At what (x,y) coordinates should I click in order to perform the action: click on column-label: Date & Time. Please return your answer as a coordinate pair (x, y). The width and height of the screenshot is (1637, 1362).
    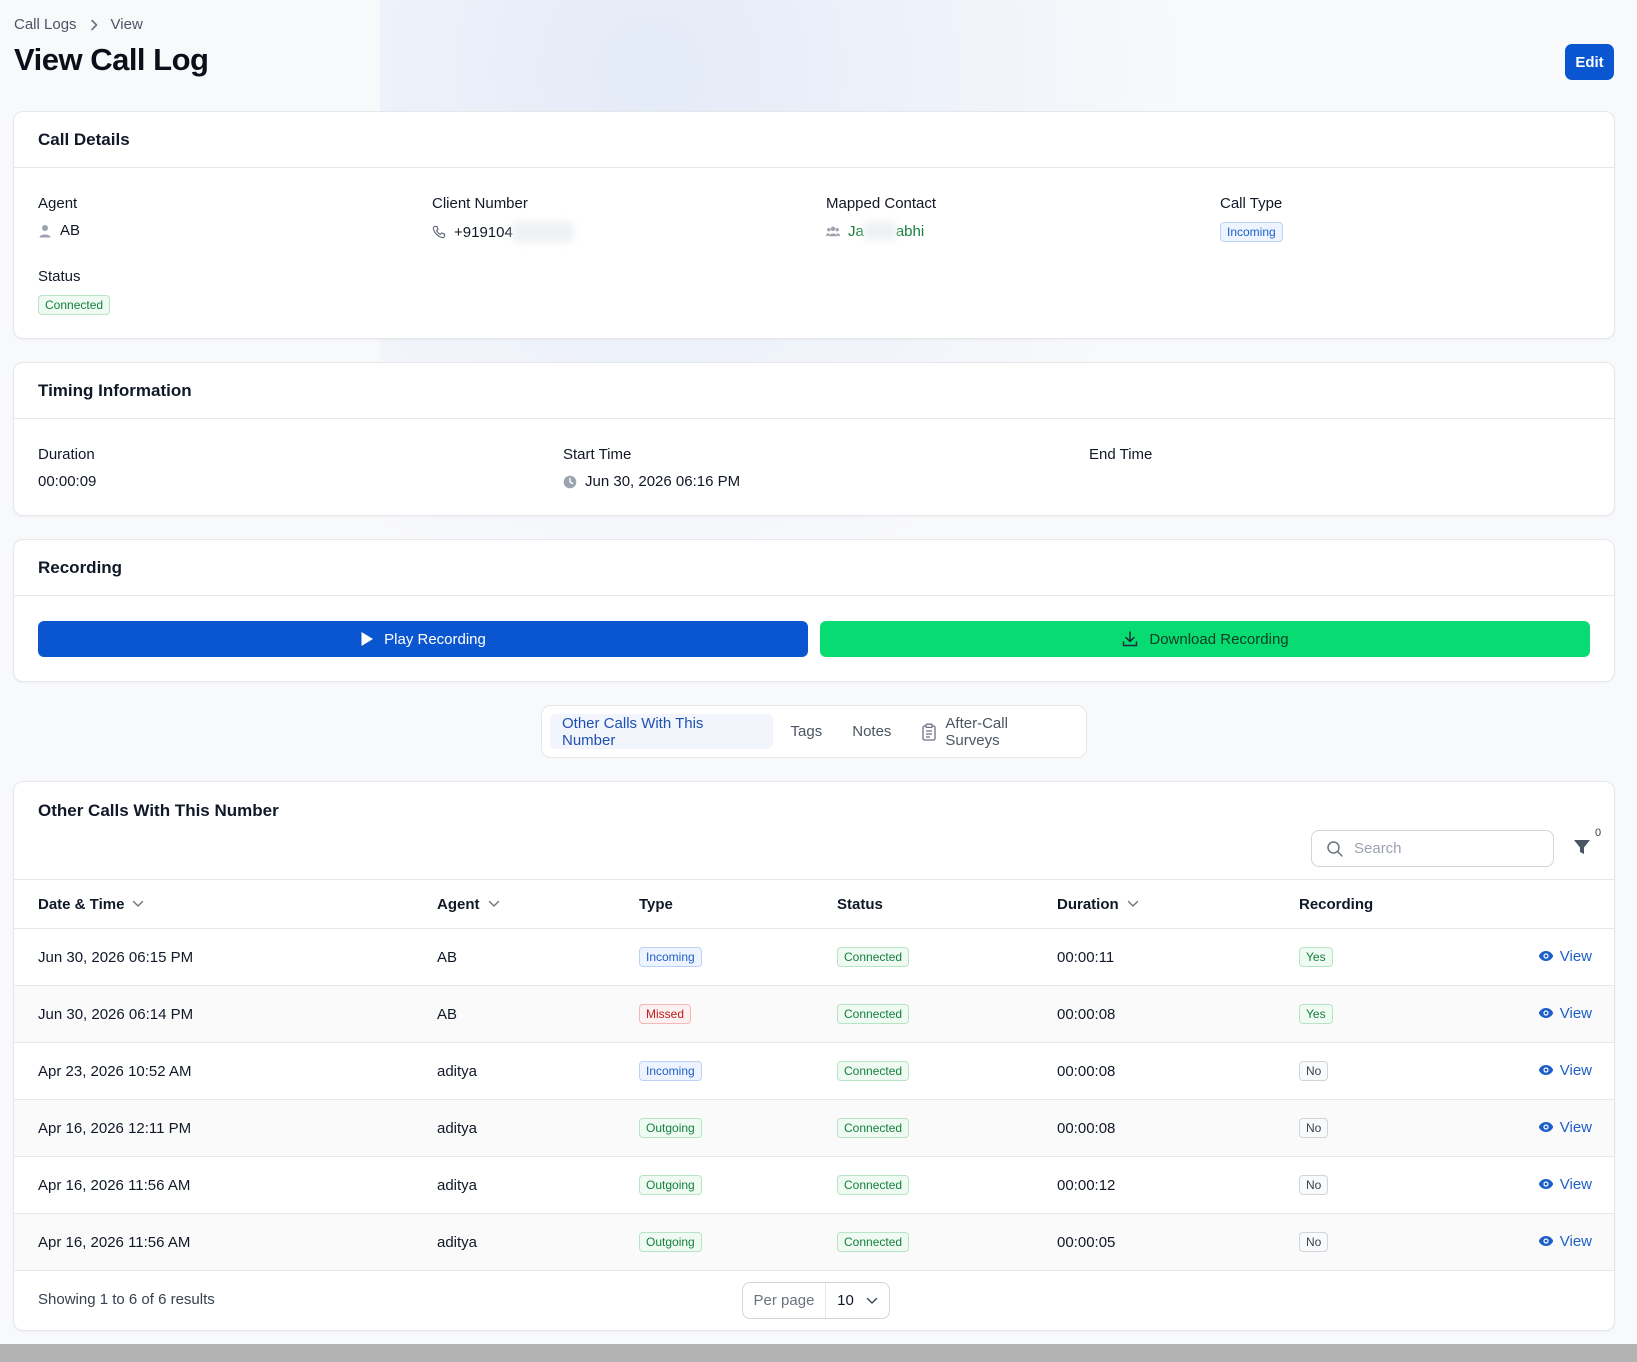
    Looking at the image, I should click on (81, 904).